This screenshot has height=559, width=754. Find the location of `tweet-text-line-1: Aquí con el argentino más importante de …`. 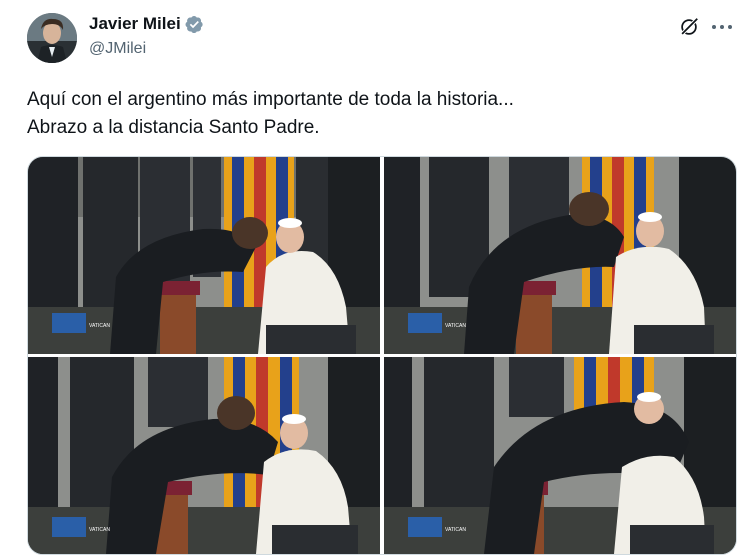

tweet-text-line-1: Aquí con el argentino más importante de … is located at coordinates (270, 99).